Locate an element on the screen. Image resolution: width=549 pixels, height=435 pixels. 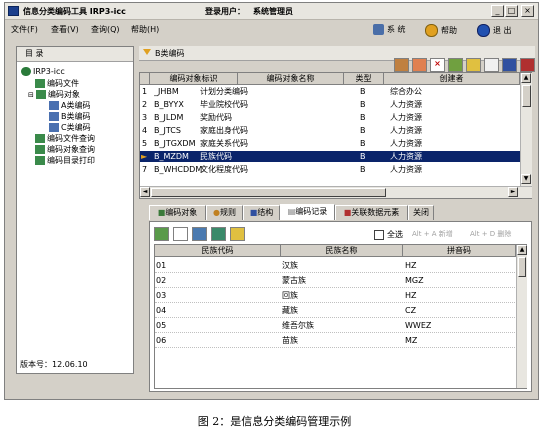
tree-item-object-query: 编码对象查询 is located at coordinates (65, 149).